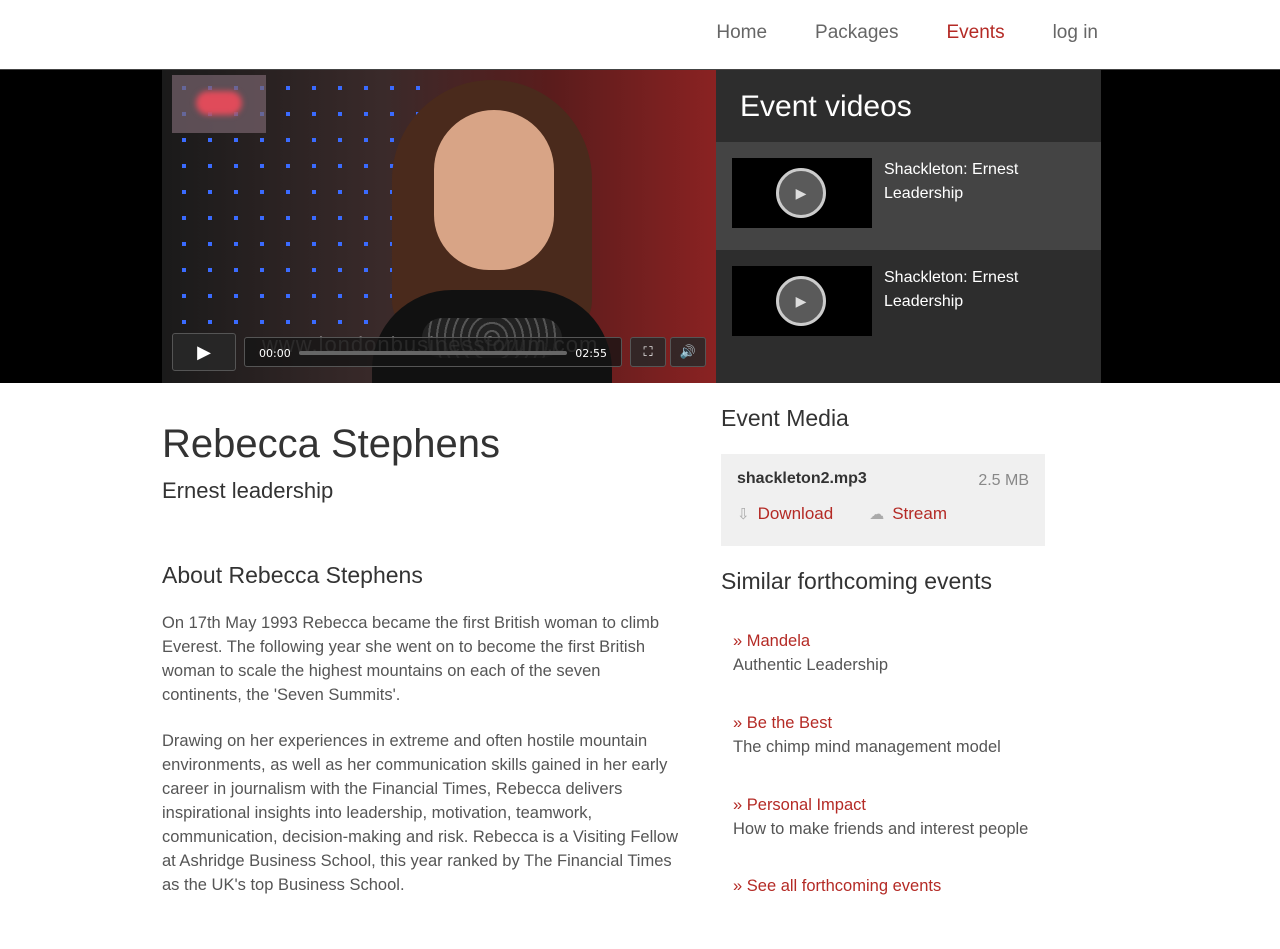  I want to click on video-timebar: 00:00 02:55, so click(433, 352).